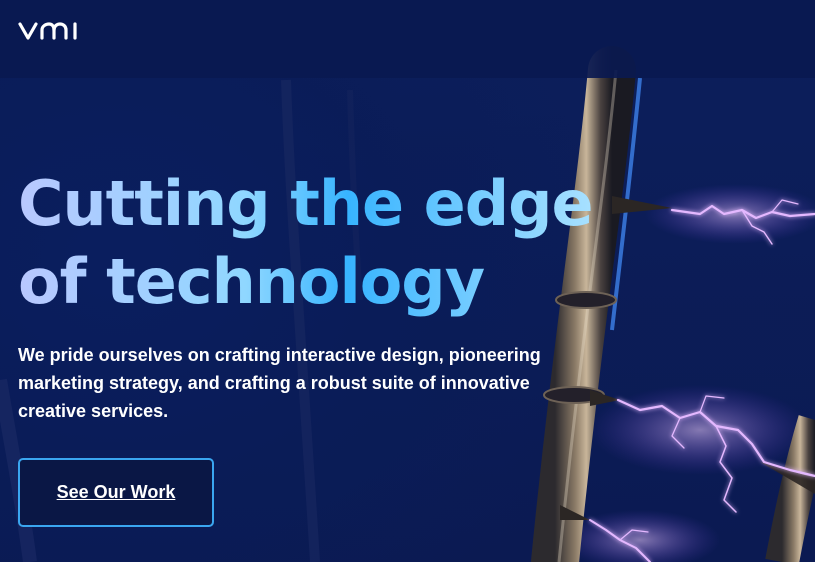 Image resolution: width=815 pixels, height=562 pixels. I want to click on headline-line-2: of technology, so click(251, 281).